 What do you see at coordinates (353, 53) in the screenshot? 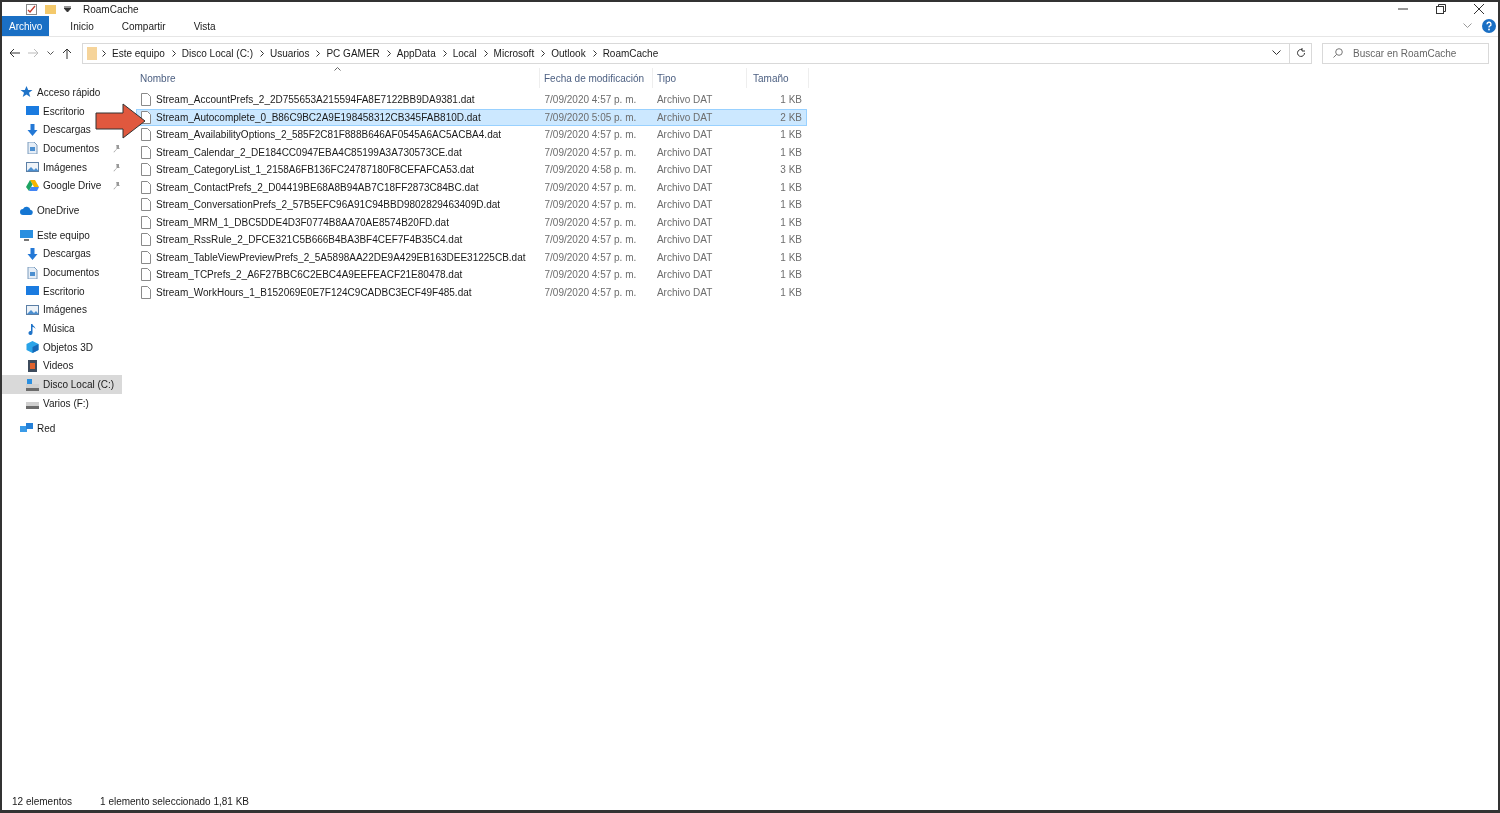
I see `breadcrumb: PC GAMER` at bounding box center [353, 53].